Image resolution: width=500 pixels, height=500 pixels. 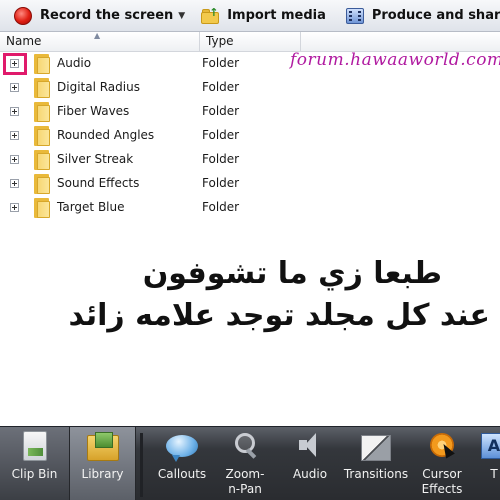 I want to click on highlight-annotation, so click(x=15, y=64).